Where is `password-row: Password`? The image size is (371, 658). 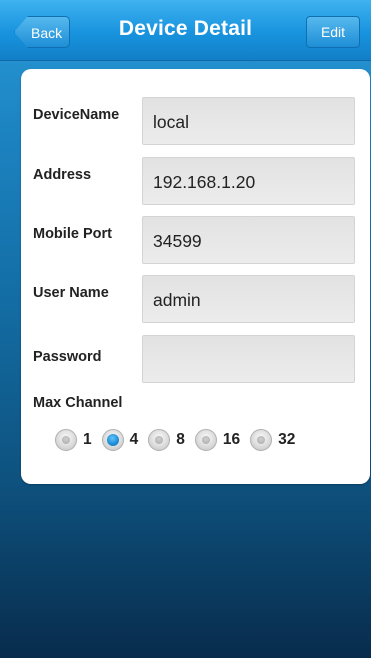 password-row: Password is located at coordinates (195, 359).